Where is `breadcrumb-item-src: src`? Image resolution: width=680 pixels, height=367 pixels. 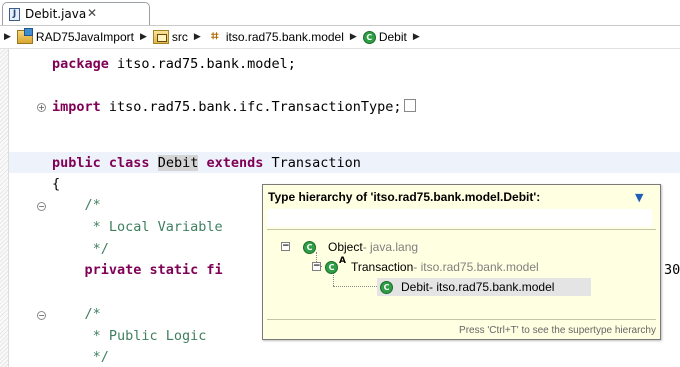
breadcrumb-item-src: src is located at coordinates (170, 37).